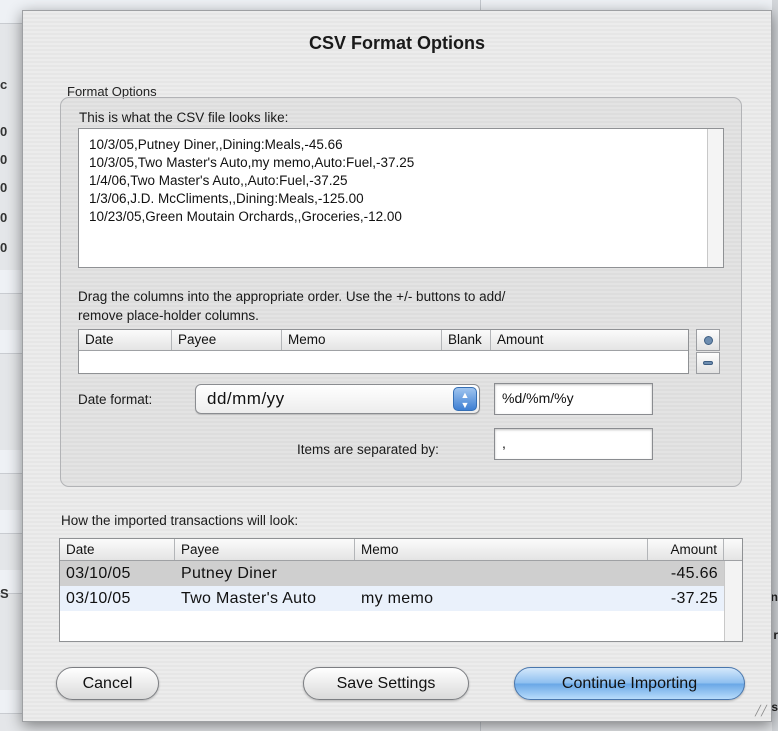  I want to click on minus-icon, so click(708, 363).